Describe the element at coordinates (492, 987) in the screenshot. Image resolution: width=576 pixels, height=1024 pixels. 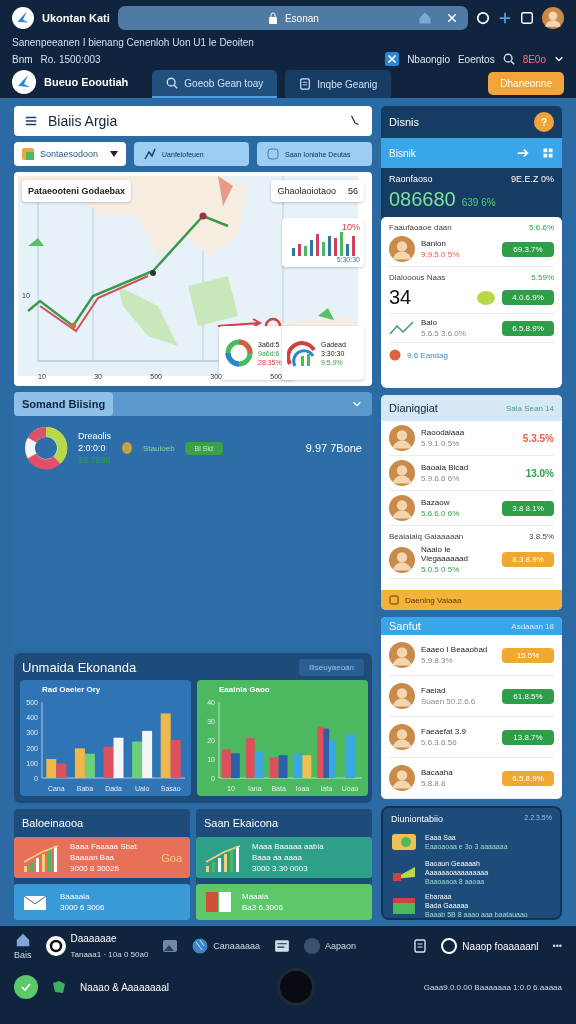
I see `footer-text: Gaaa9.0.0.00 Baaaaaaa 1:0.0 6.aaaaa` at that location.